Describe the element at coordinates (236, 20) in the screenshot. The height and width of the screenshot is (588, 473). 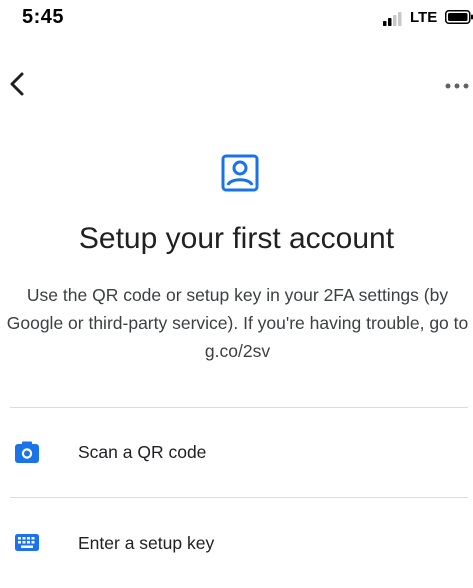
I see `status-bar: 5:45 LTE` at that location.